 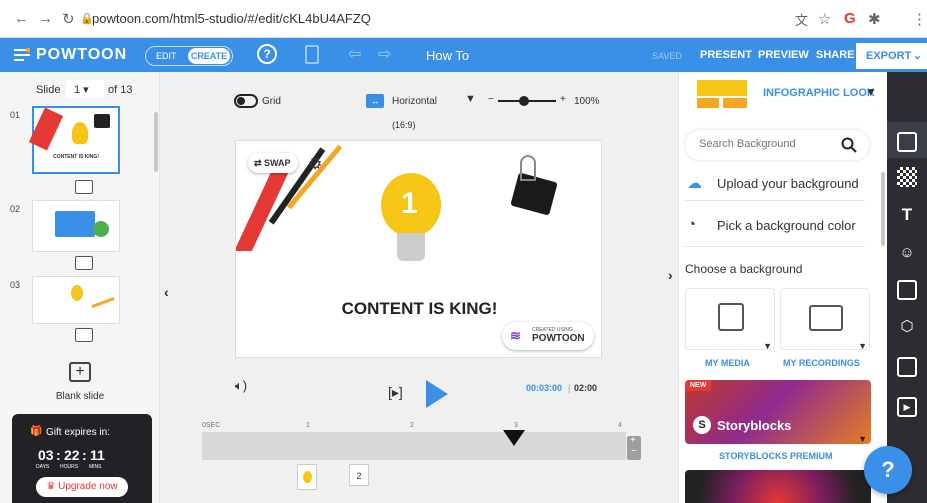 I want to click on characters-icon: ☺, so click(x=907, y=254).